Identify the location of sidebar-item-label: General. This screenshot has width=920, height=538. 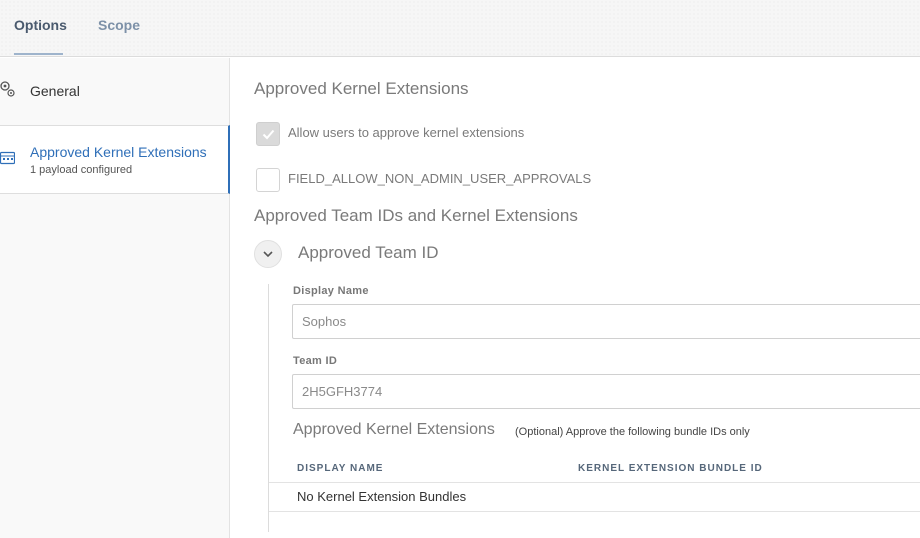
(55, 91).